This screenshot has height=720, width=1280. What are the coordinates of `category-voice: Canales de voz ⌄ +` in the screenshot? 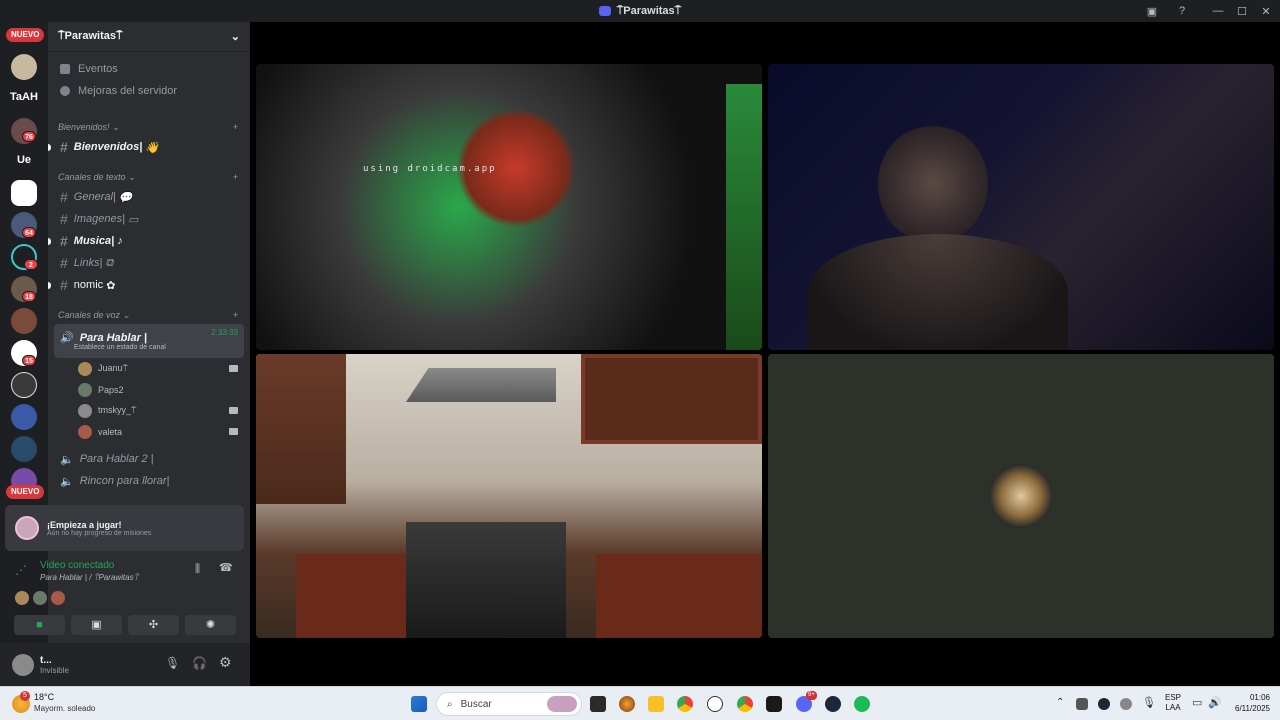 It's located at (149, 315).